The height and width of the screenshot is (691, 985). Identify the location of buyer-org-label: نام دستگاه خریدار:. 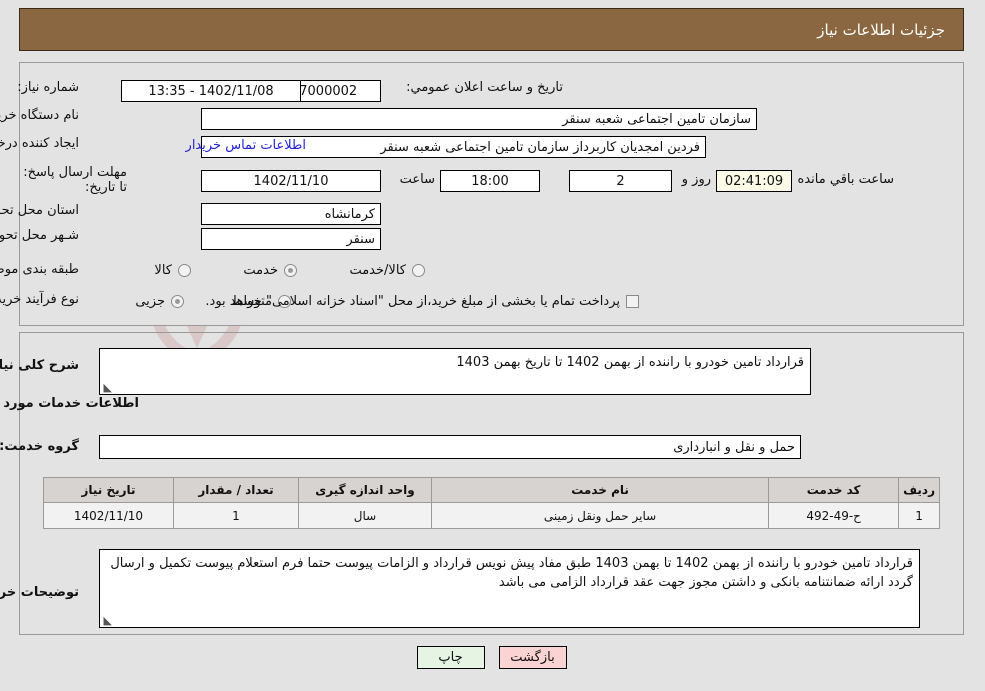
(40, 115).